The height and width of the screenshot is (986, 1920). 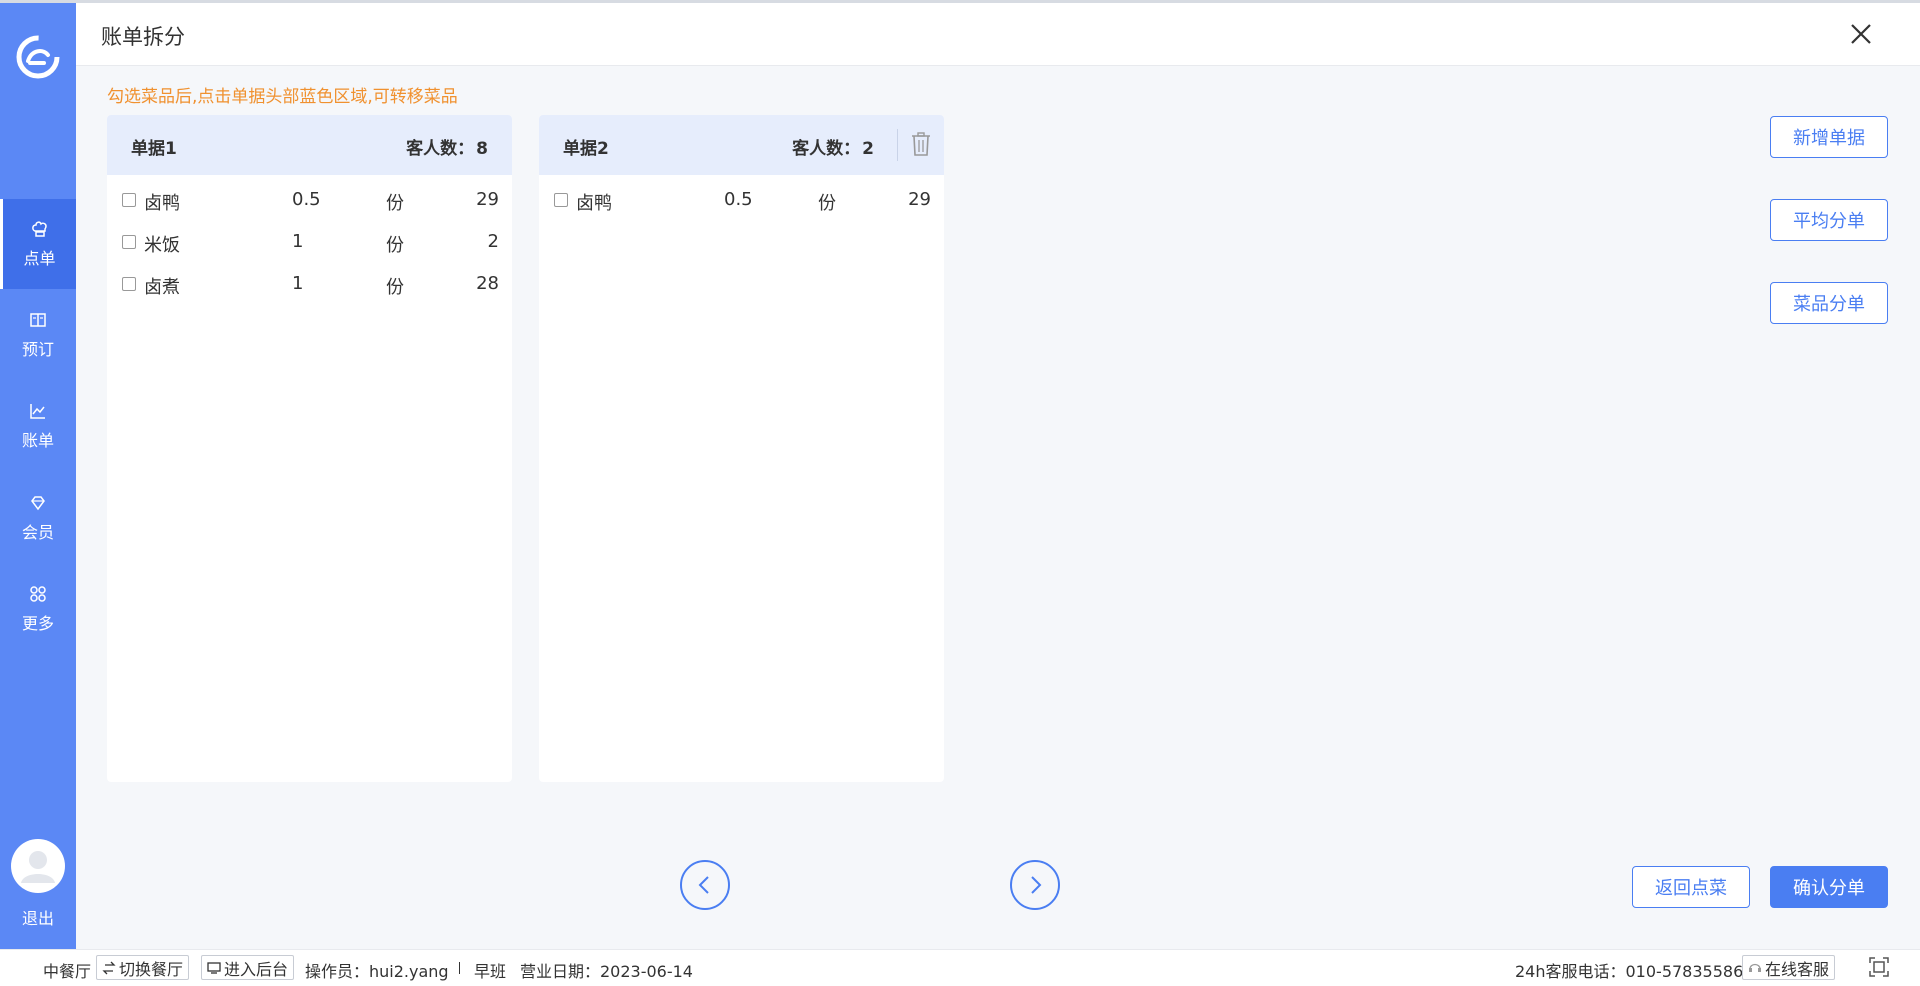 I want to click on grid-icon, so click(x=38, y=594).